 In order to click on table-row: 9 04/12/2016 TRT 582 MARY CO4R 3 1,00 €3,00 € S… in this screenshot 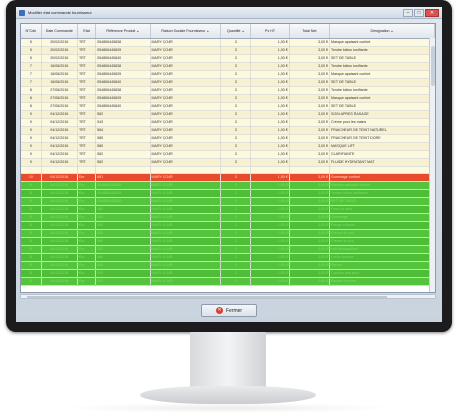, I will do `click(228, 114)`.